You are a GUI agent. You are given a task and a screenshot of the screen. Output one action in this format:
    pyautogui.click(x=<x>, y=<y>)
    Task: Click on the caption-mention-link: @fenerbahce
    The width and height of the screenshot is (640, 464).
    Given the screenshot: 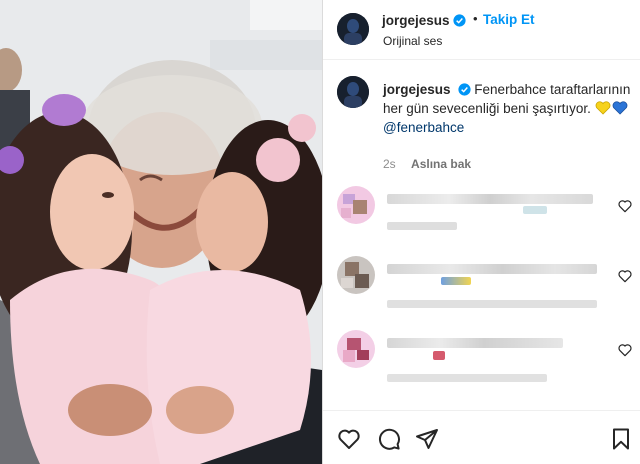 What is the action you would take?
    pyautogui.click(x=508, y=127)
    